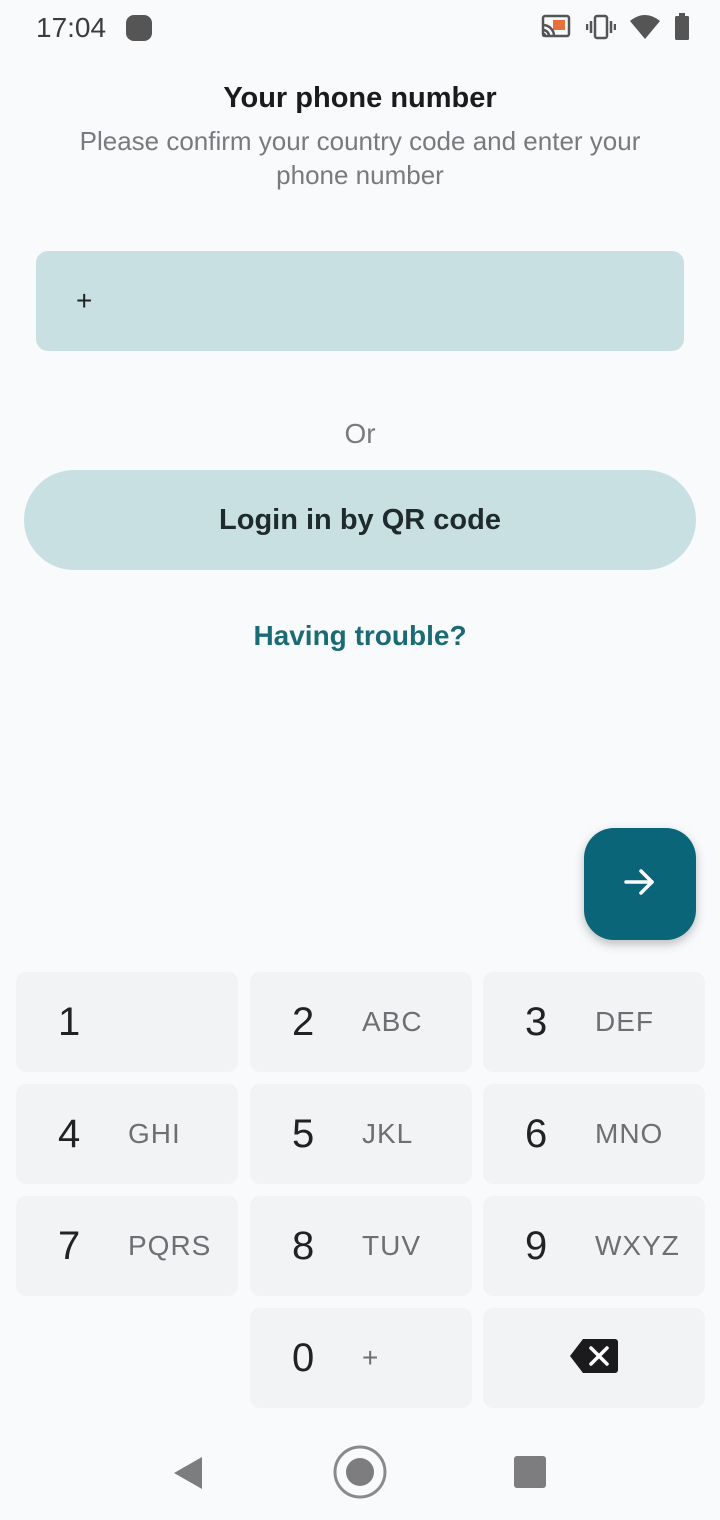 This screenshot has width=720, height=1520. I want to click on key-0: 0 +, so click(361, 1358).